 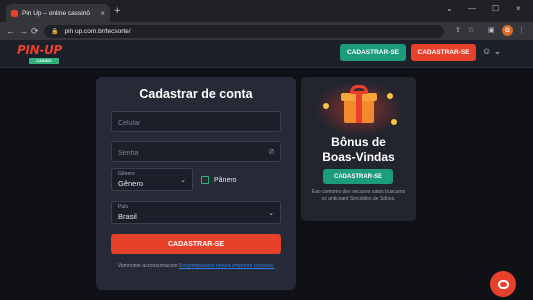 I want to click on terms-prefix: Vomnome acroozumacion, so click(x=148, y=266).